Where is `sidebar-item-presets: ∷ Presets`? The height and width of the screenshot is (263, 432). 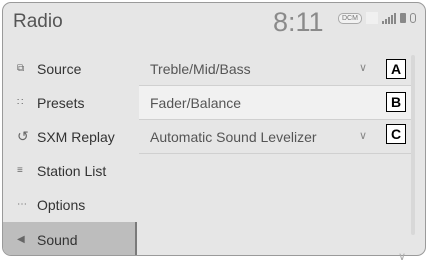 sidebar-item-presets: ∷ Presets is located at coordinates (70, 102).